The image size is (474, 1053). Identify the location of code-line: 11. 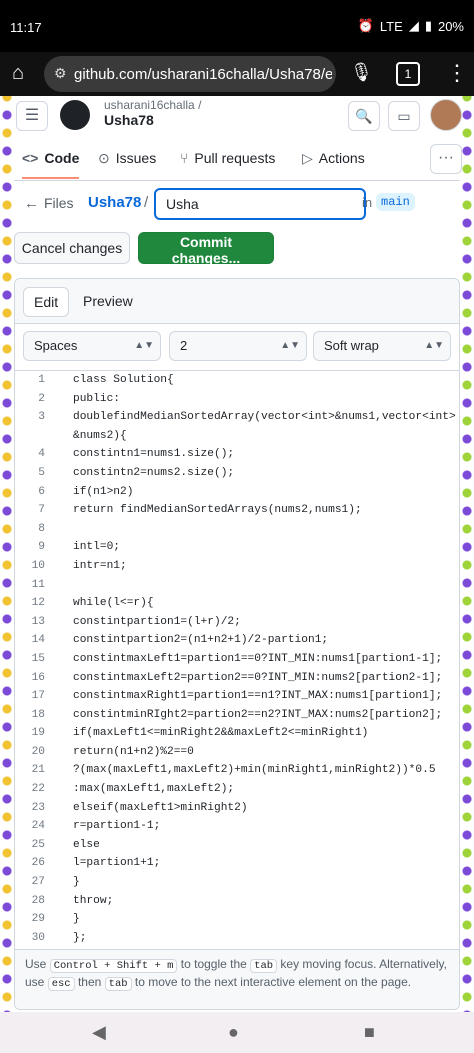
(237, 585).